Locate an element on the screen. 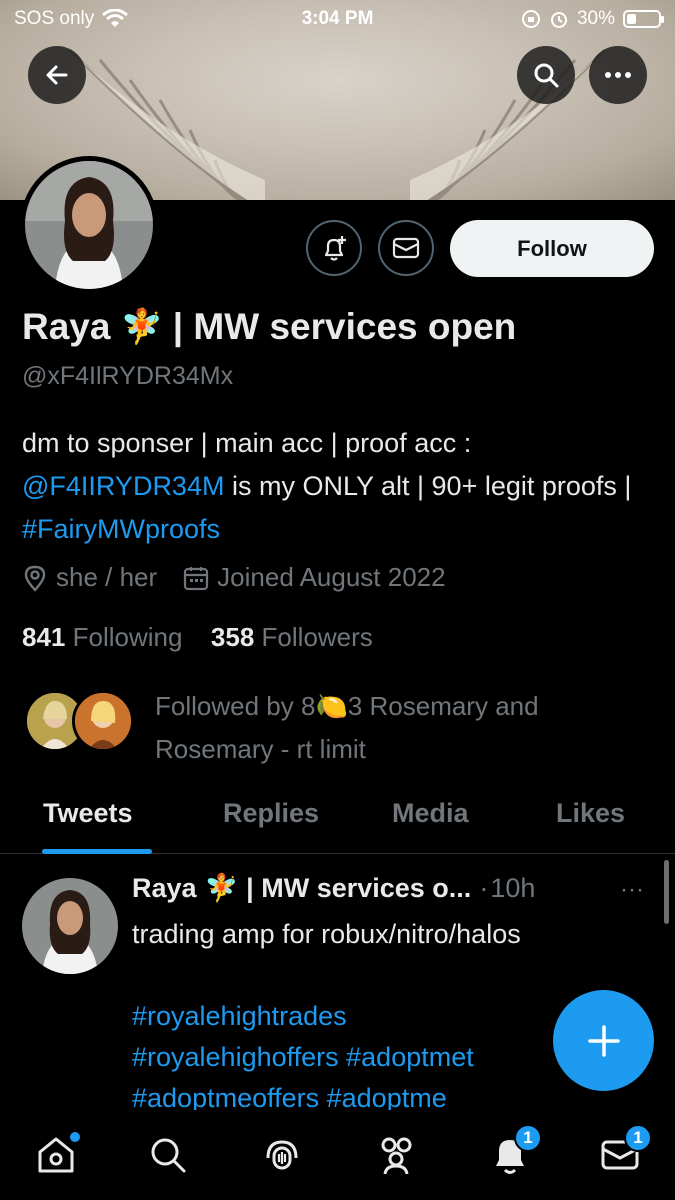 Image resolution: width=675 pixels, height=1200 pixels. tweet-fairy-emoji: 🧚 is located at coordinates (221, 888).